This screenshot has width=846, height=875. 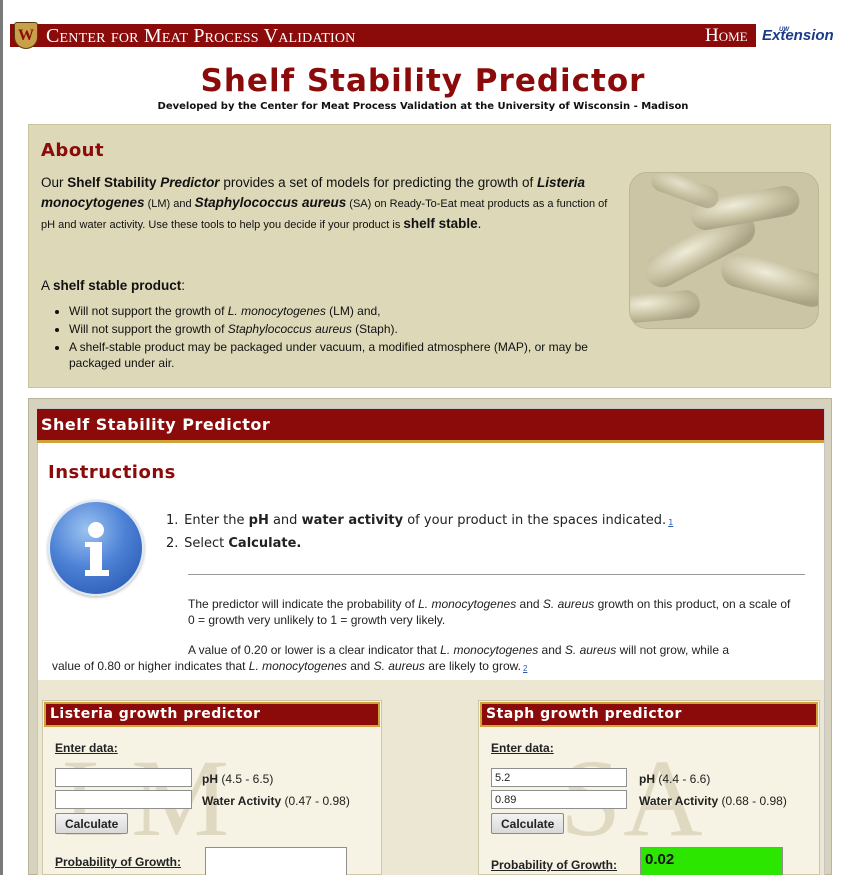 What do you see at coordinates (169, 204) in the screenshot?
I see `about-text: (LM) and` at bounding box center [169, 204].